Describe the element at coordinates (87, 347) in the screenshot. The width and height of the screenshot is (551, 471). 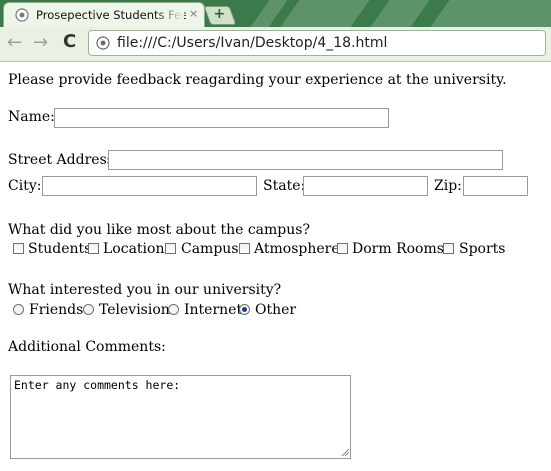
I see `comments-label: Additional Comments:` at that location.